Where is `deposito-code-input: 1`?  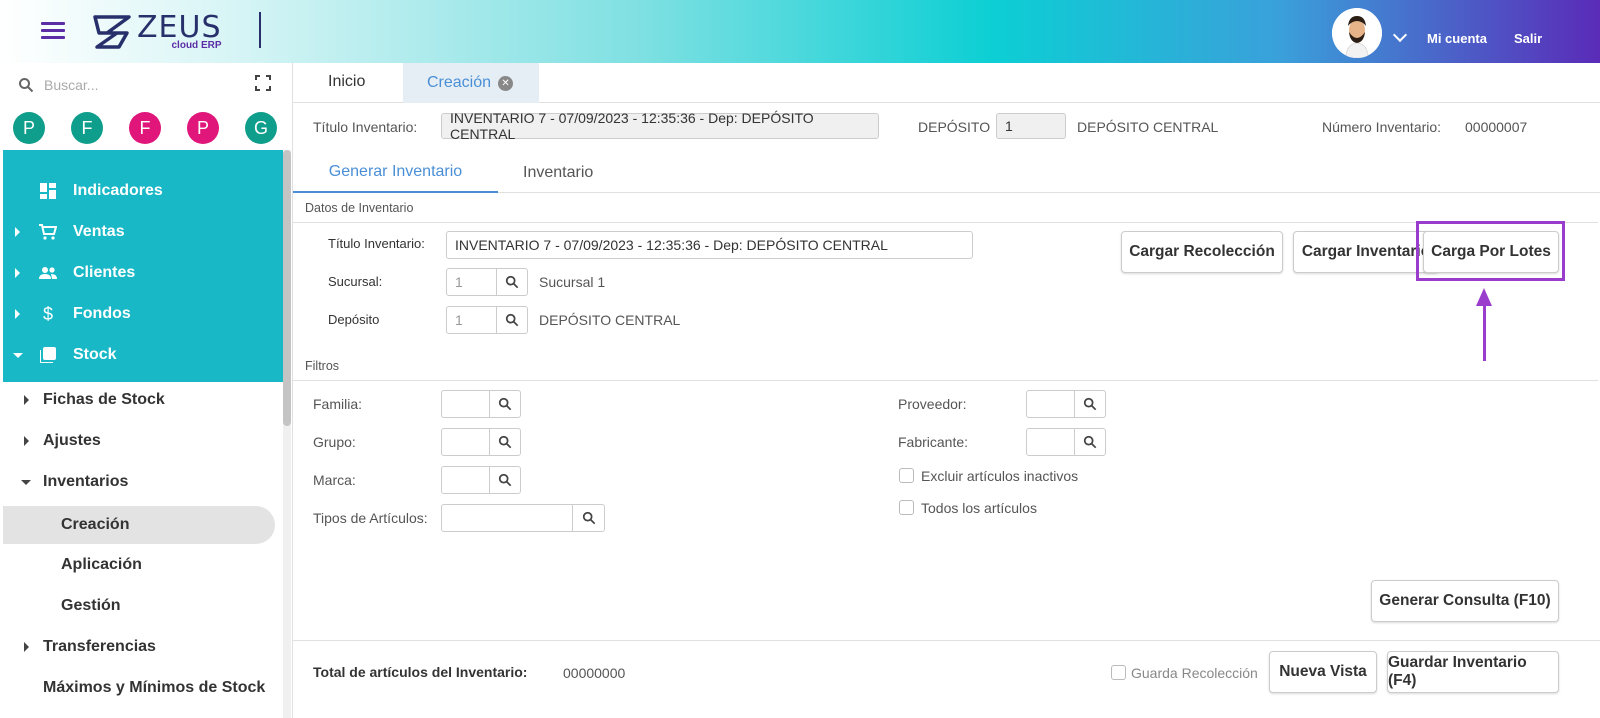
deposito-code-input: 1 is located at coordinates (471, 320).